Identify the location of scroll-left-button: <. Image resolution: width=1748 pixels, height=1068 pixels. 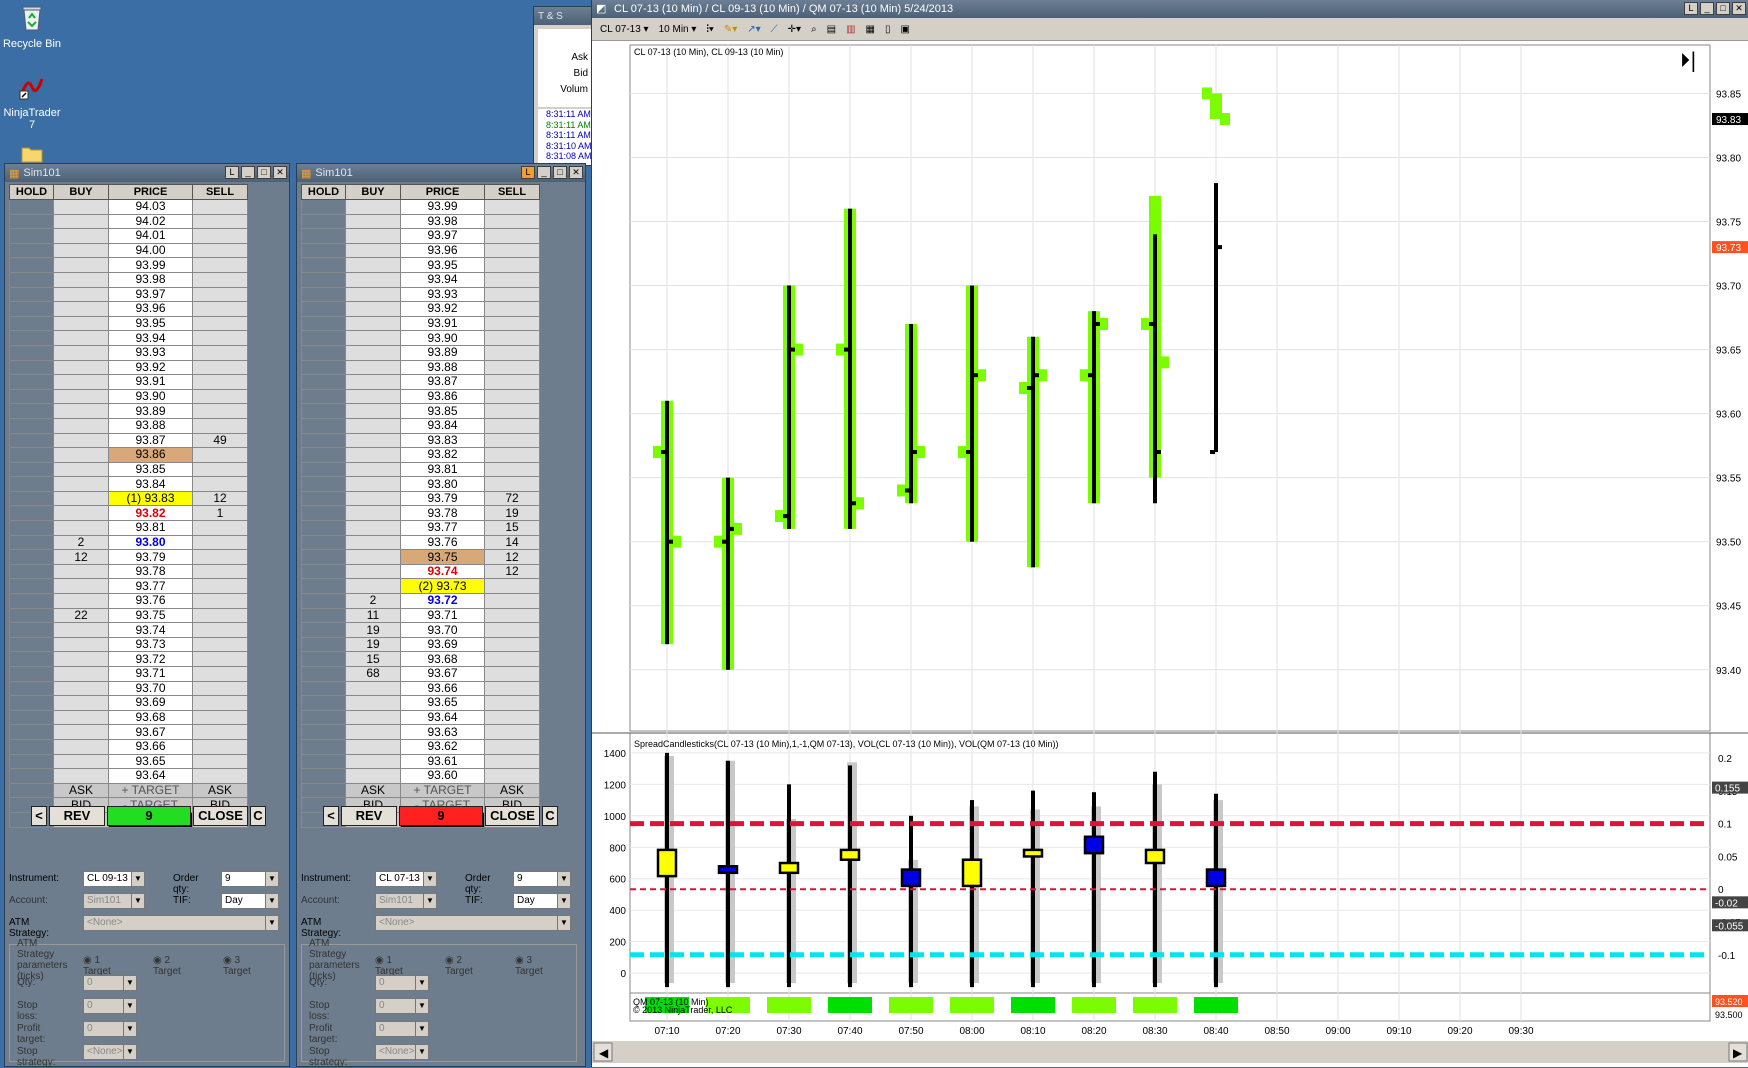
(331, 816).